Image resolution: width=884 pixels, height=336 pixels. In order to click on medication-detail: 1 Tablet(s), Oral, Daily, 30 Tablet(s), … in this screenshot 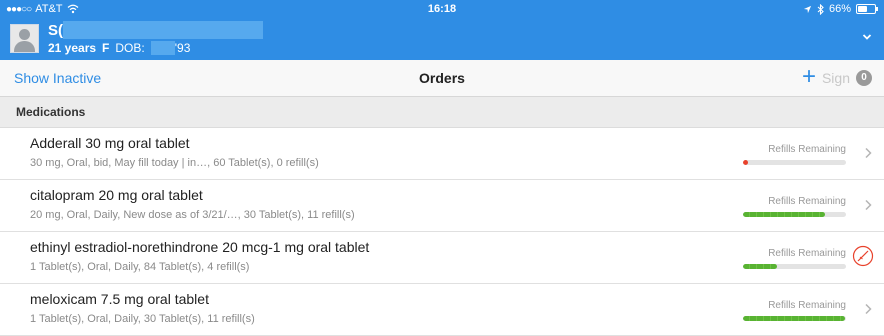, I will do `click(142, 319)`.